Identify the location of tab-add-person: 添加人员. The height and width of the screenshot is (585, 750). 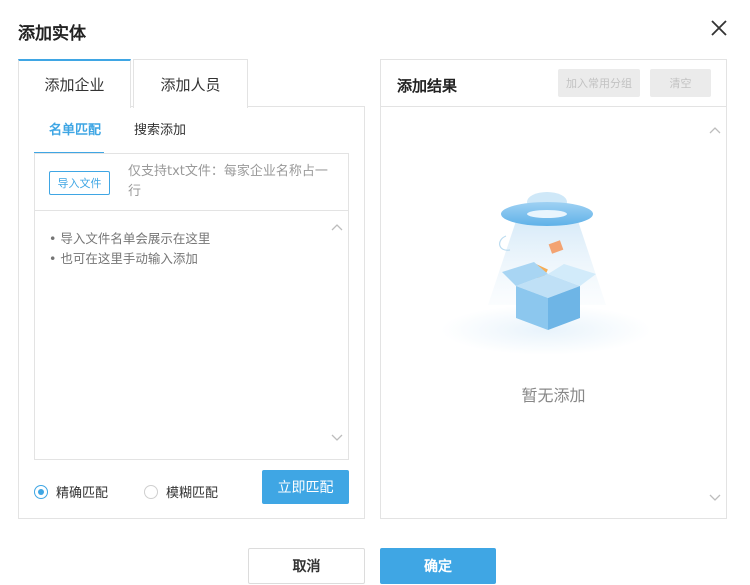
(190, 83).